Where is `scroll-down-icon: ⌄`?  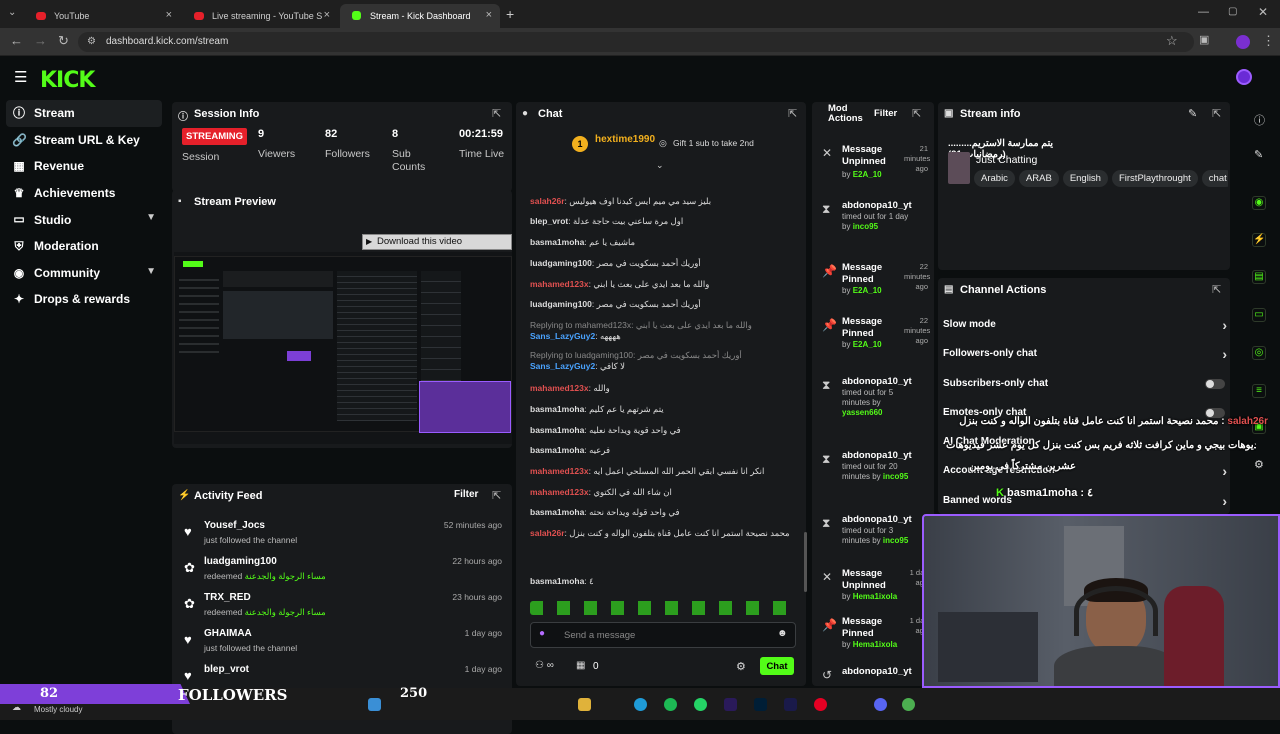
scroll-down-icon: ⌄ is located at coordinates (660, 165).